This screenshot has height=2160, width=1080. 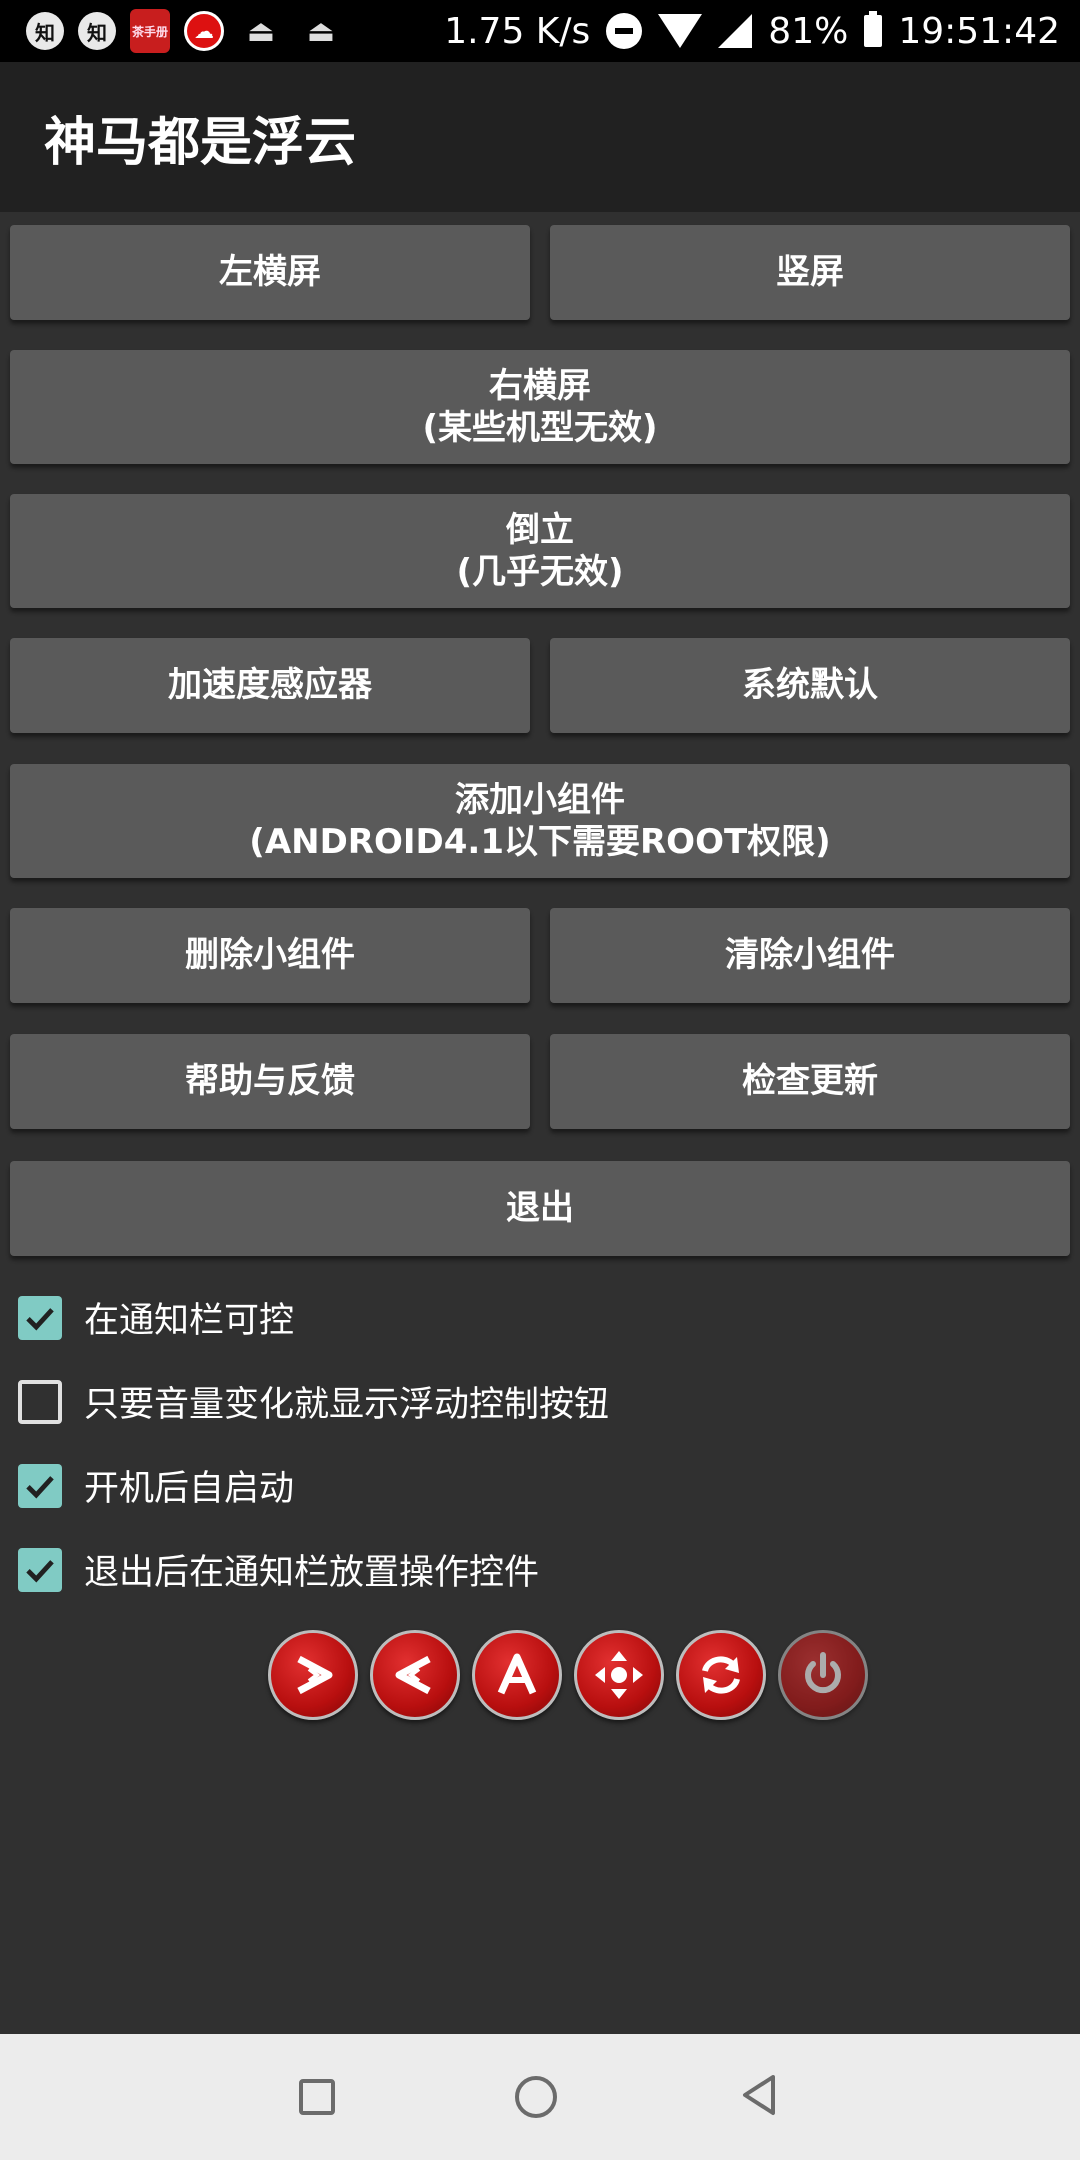 I want to click on button-label: 左横屏, so click(x=270, y=272).